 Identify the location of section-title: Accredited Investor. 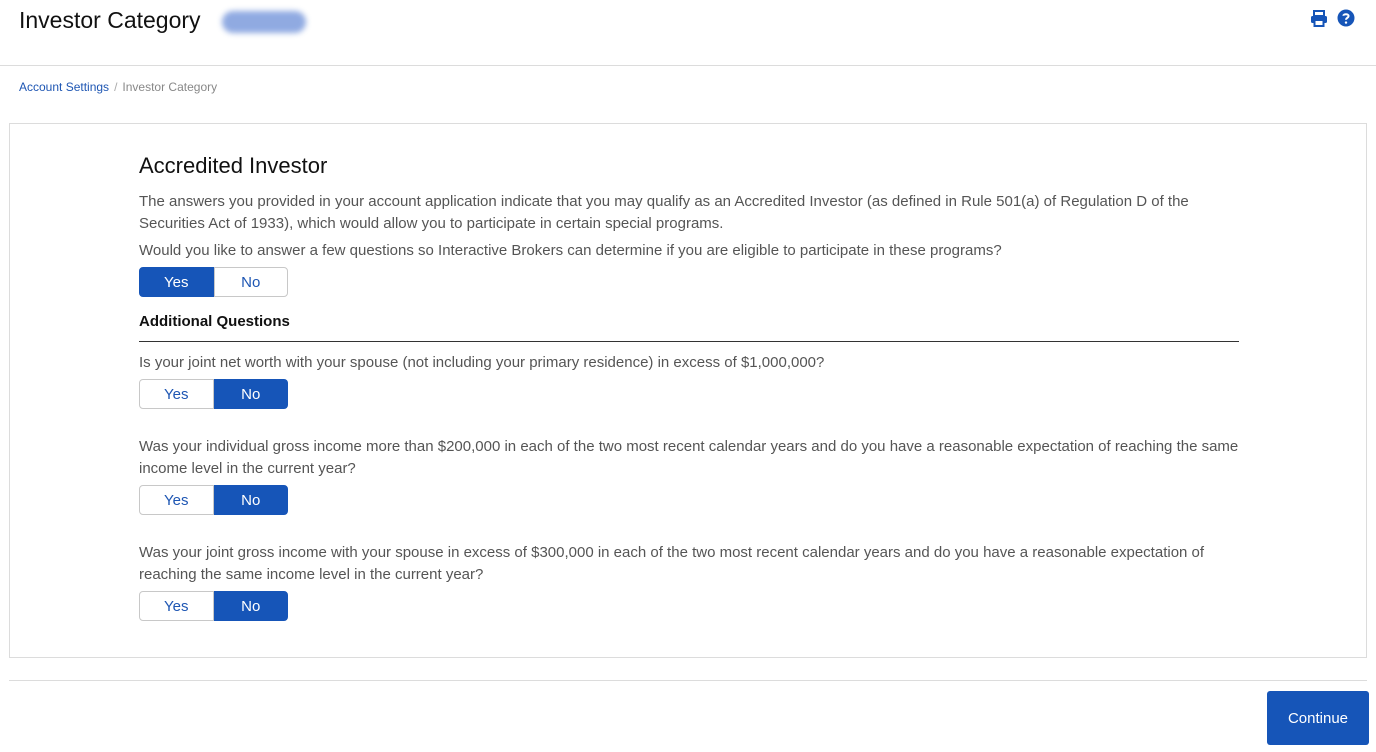
(233, 165).